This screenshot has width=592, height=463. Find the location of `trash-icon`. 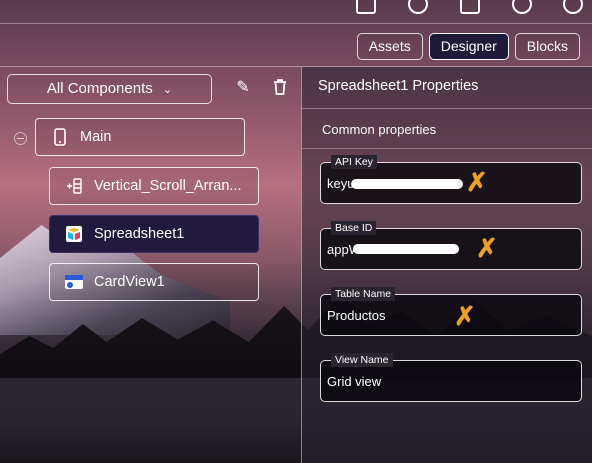

trash-icon is located at coordinates (280, 88).